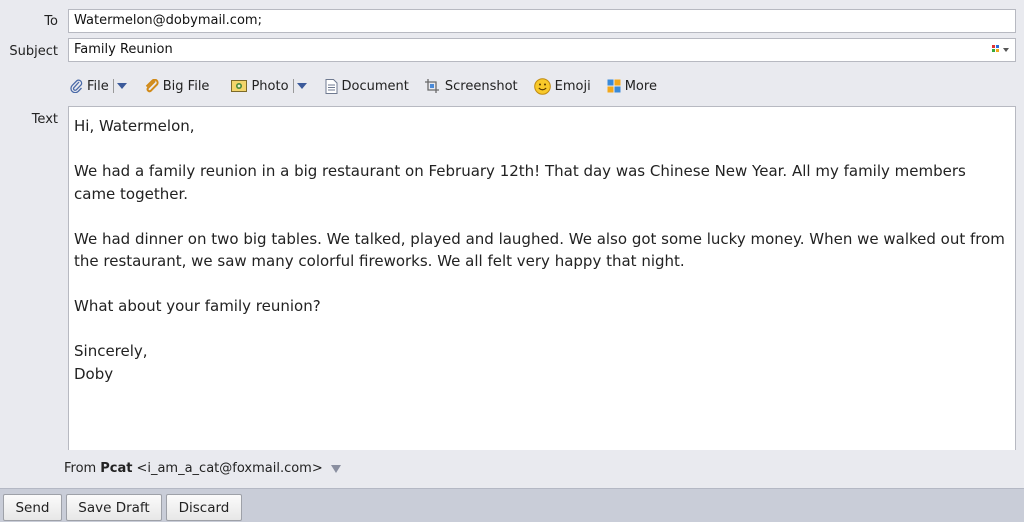  What do you see at coordinates (134, 126) in the screenshot?
I see `greeting: Hi, Watermelon,` at bounding box center [134, 126].